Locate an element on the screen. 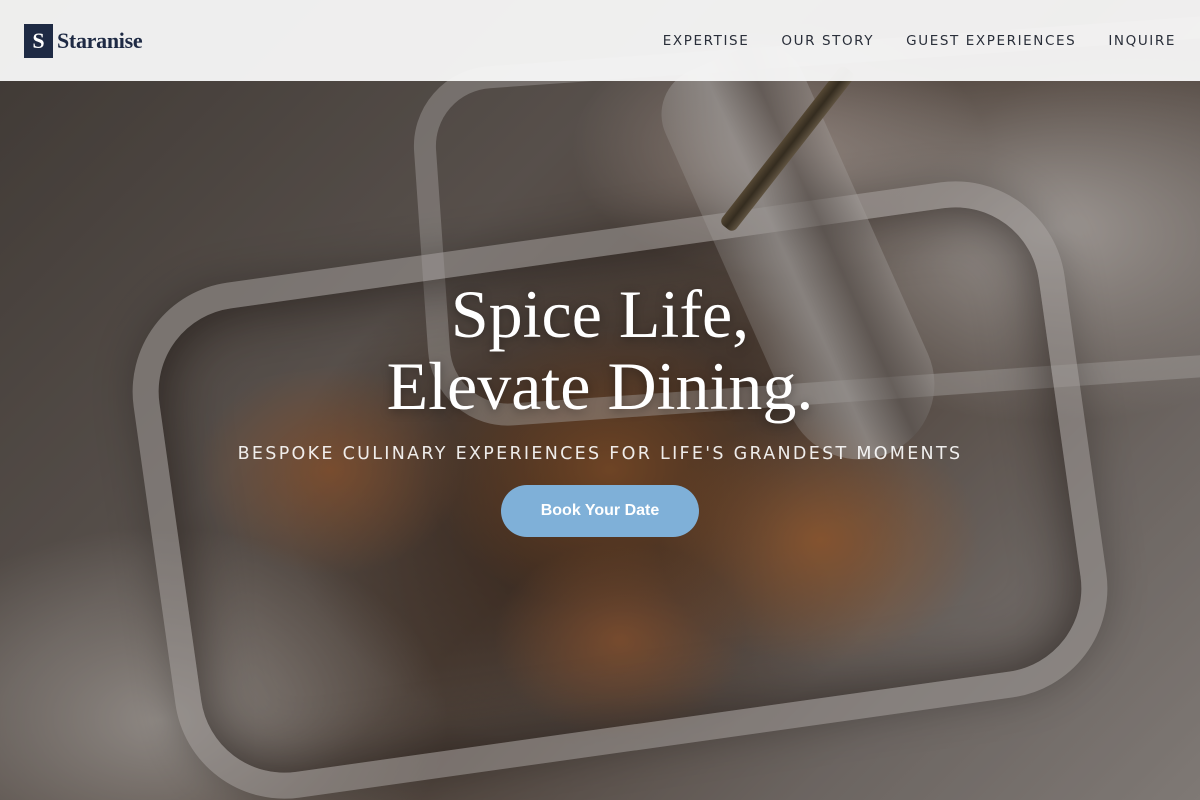 The height and width of the screenshot is (800, 1200). nav-link-expertise: EXPERTISE is located at coordinates (706, 41).